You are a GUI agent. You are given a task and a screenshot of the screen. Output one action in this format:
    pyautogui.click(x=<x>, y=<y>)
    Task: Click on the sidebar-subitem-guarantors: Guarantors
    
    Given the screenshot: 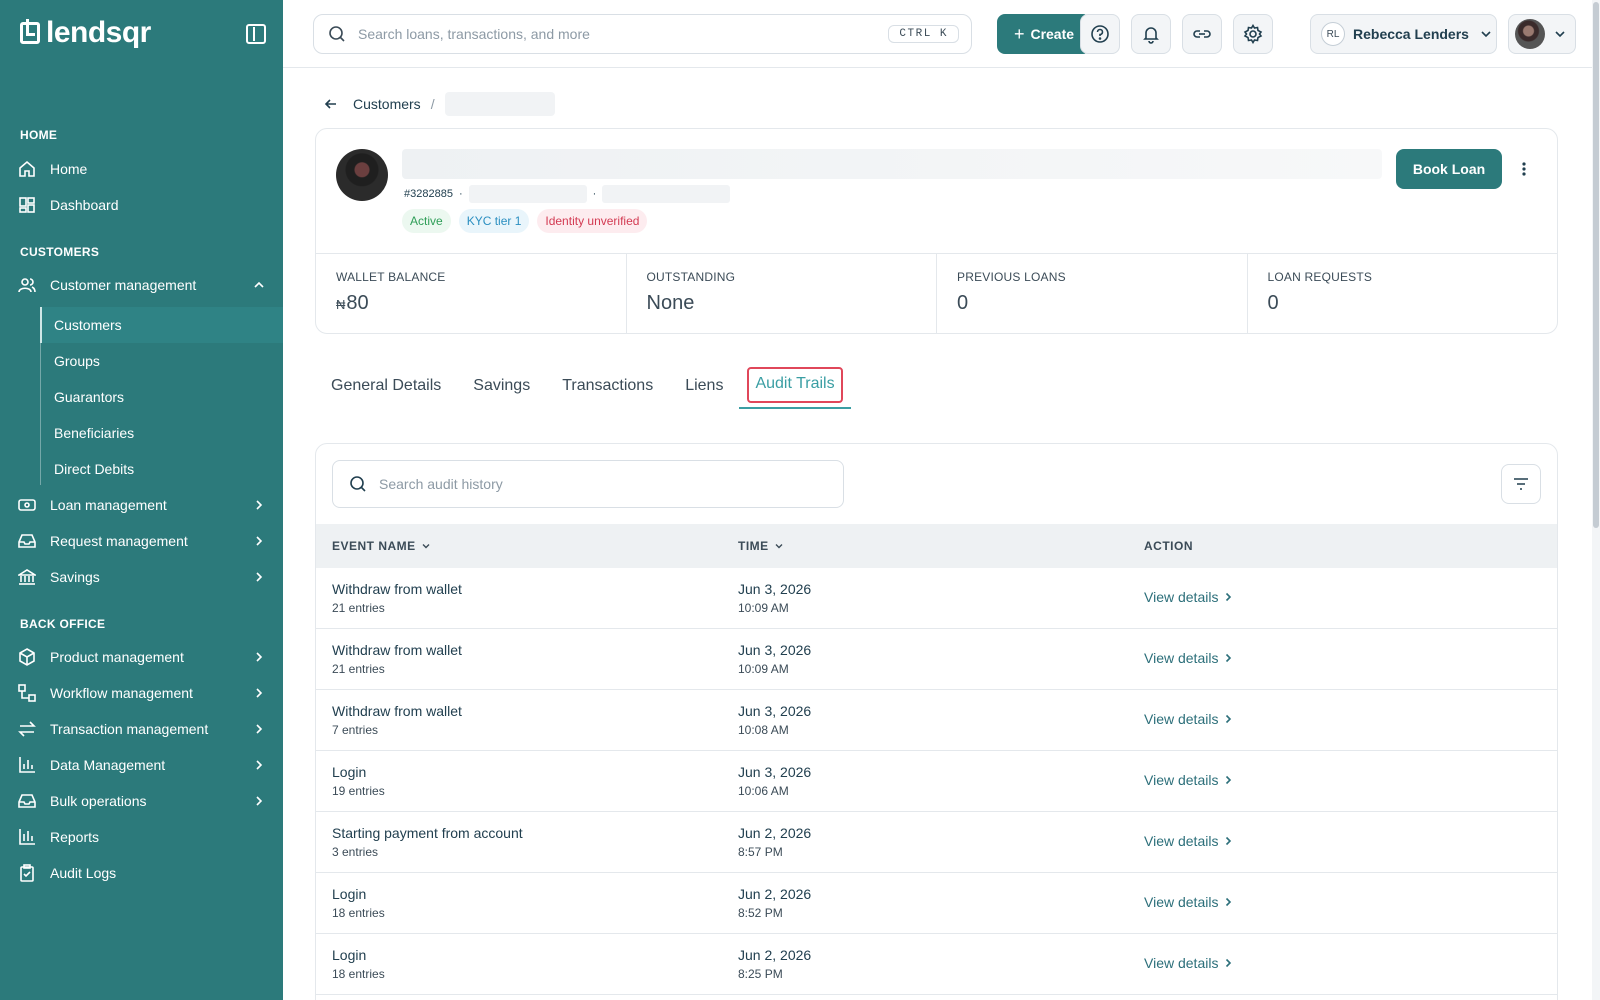 What is the action you would take?
    pyautogui.click(x=161, y=397)
    